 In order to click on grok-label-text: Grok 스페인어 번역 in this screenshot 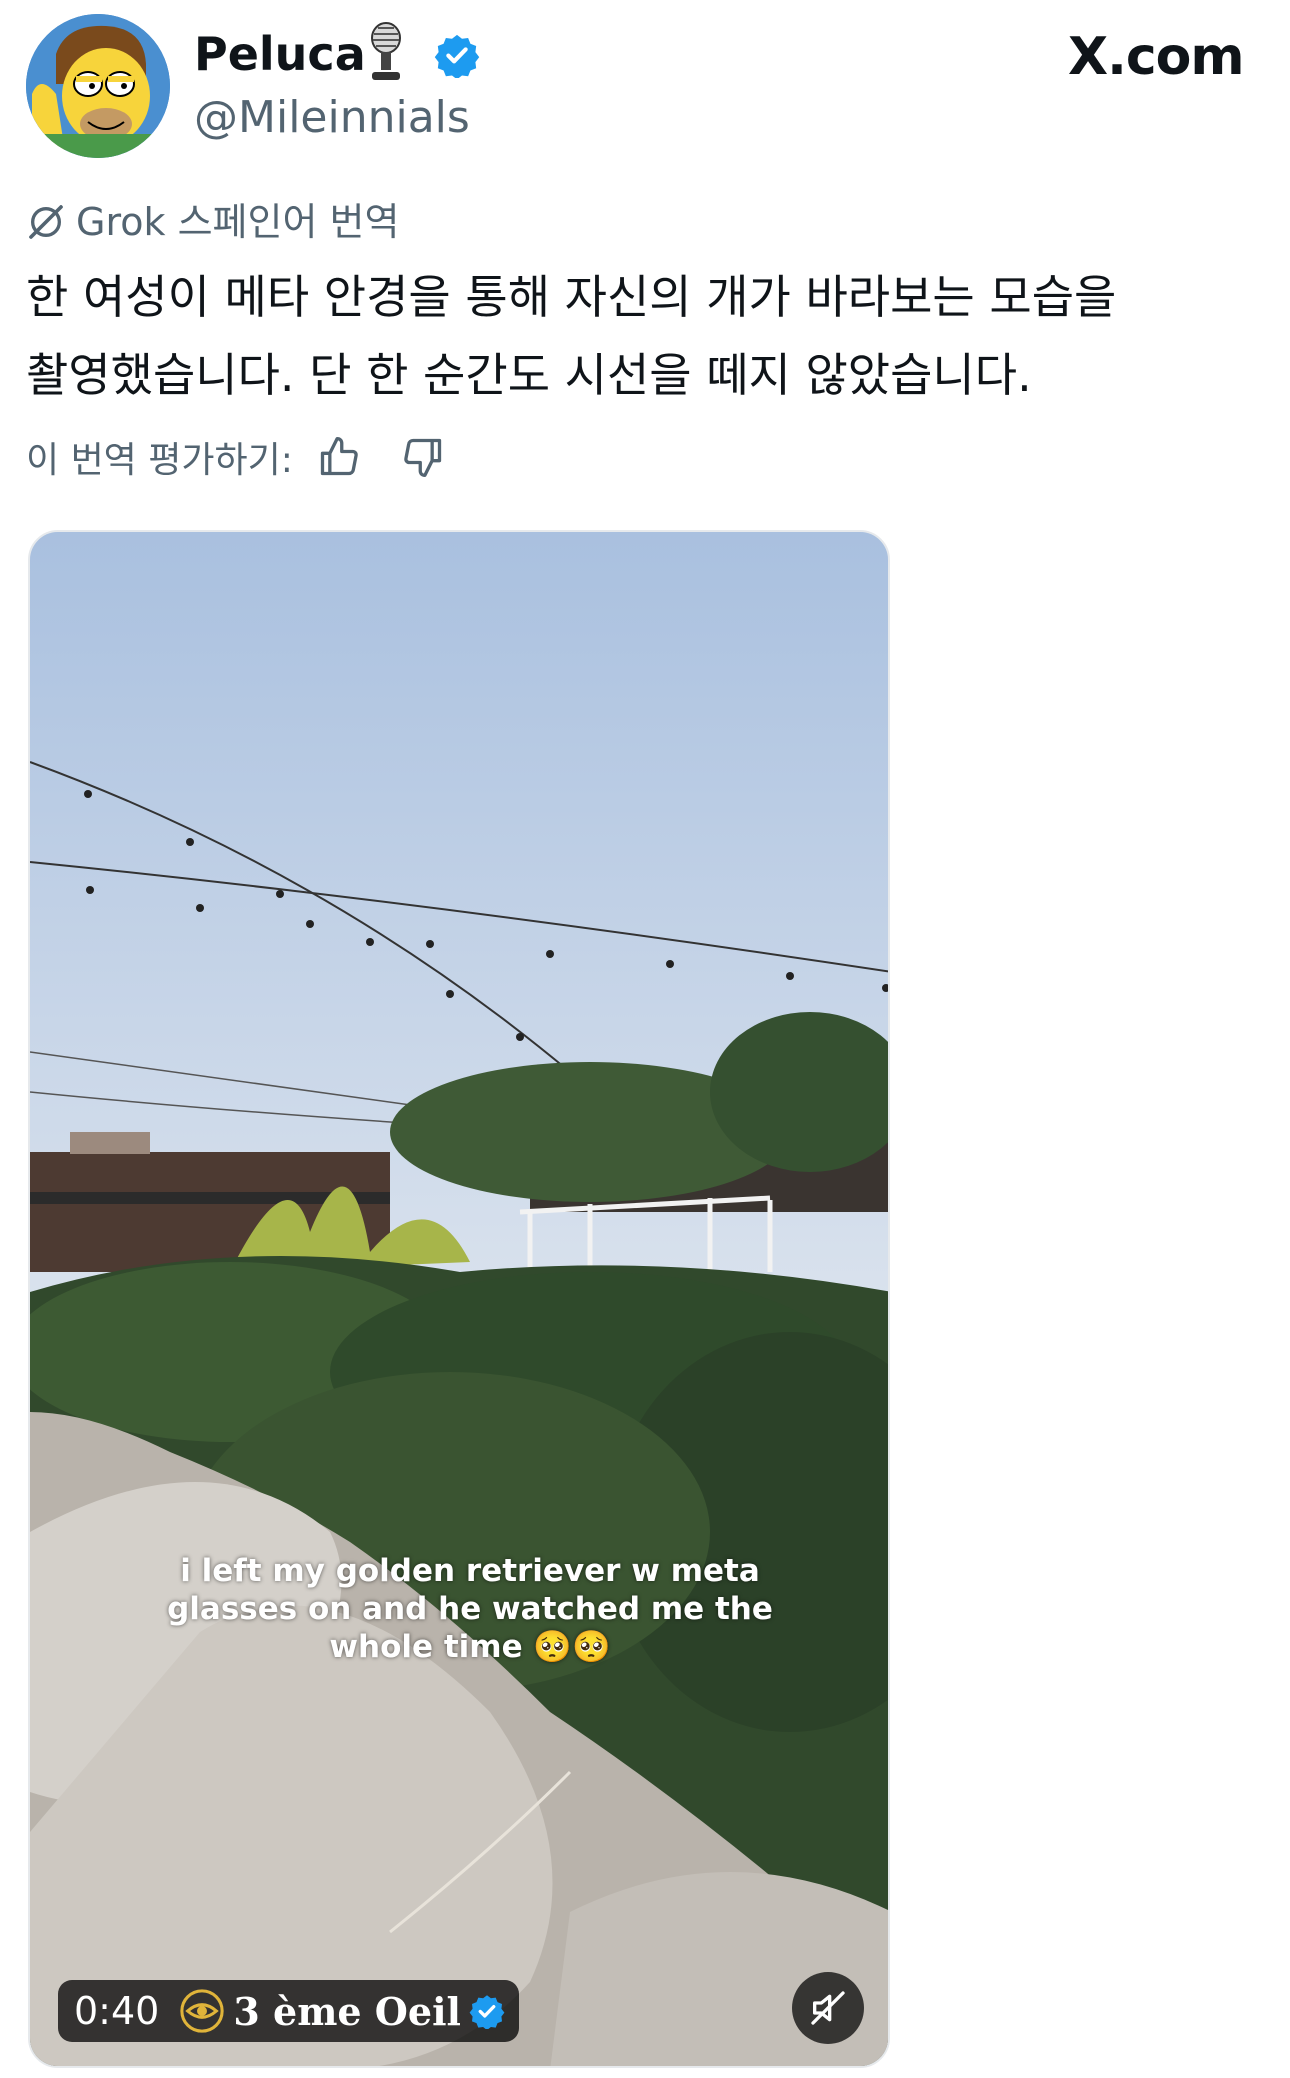, I will do `click(238, 222)`.